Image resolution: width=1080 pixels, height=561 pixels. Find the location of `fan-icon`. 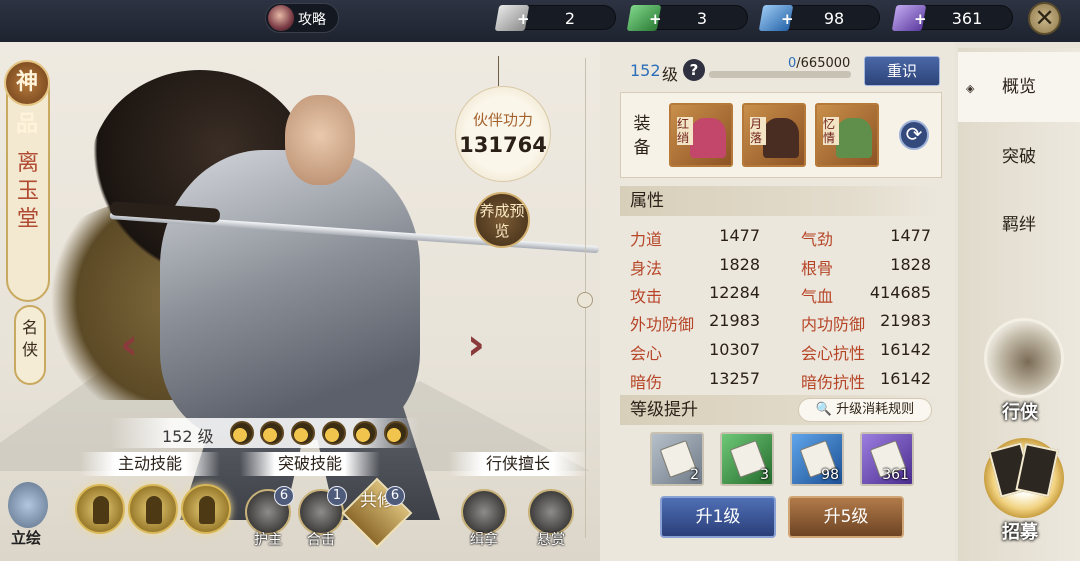

fan-icon is located at coordinates (708, 138).